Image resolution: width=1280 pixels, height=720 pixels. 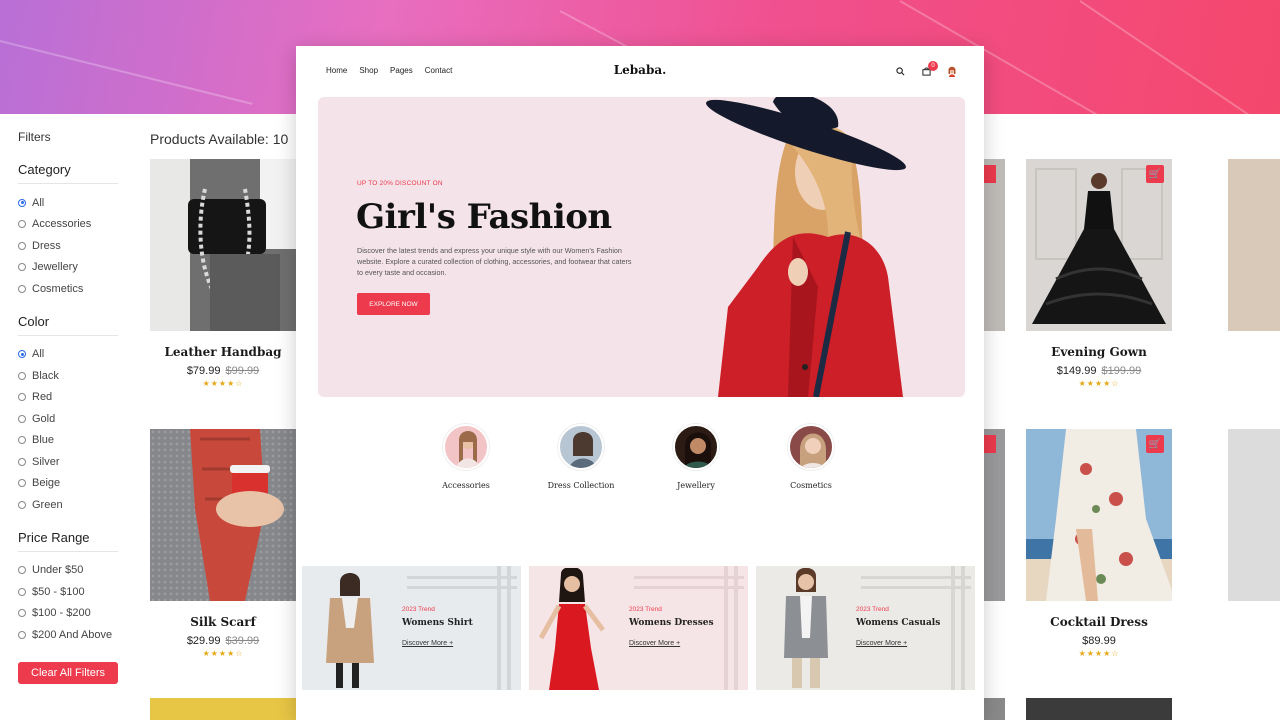 What do you see at coordinates (1099, 622) in the screenshot?
I see `product-name: Cocktail Dress` at bounding box center [1099, 622].